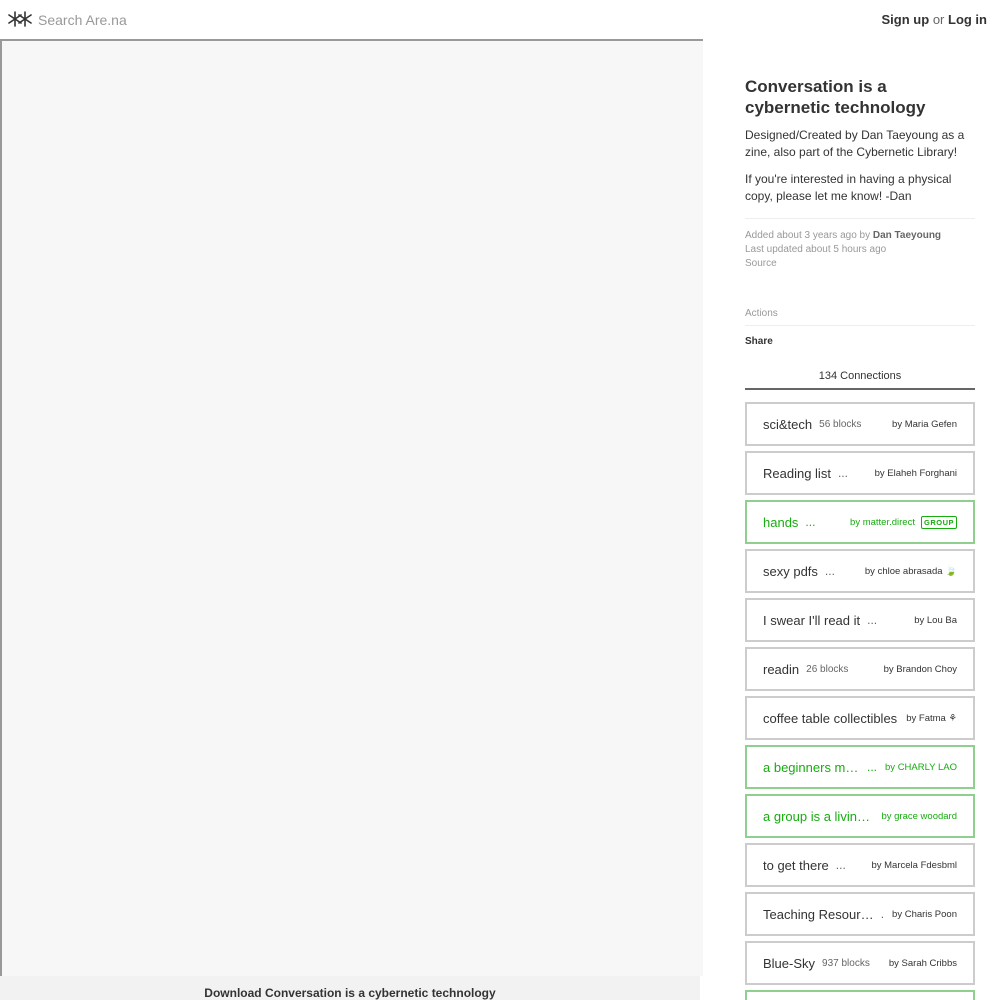  Describe the element at coordinates (860, 218) in the screenshot. I see `divider` at that location.